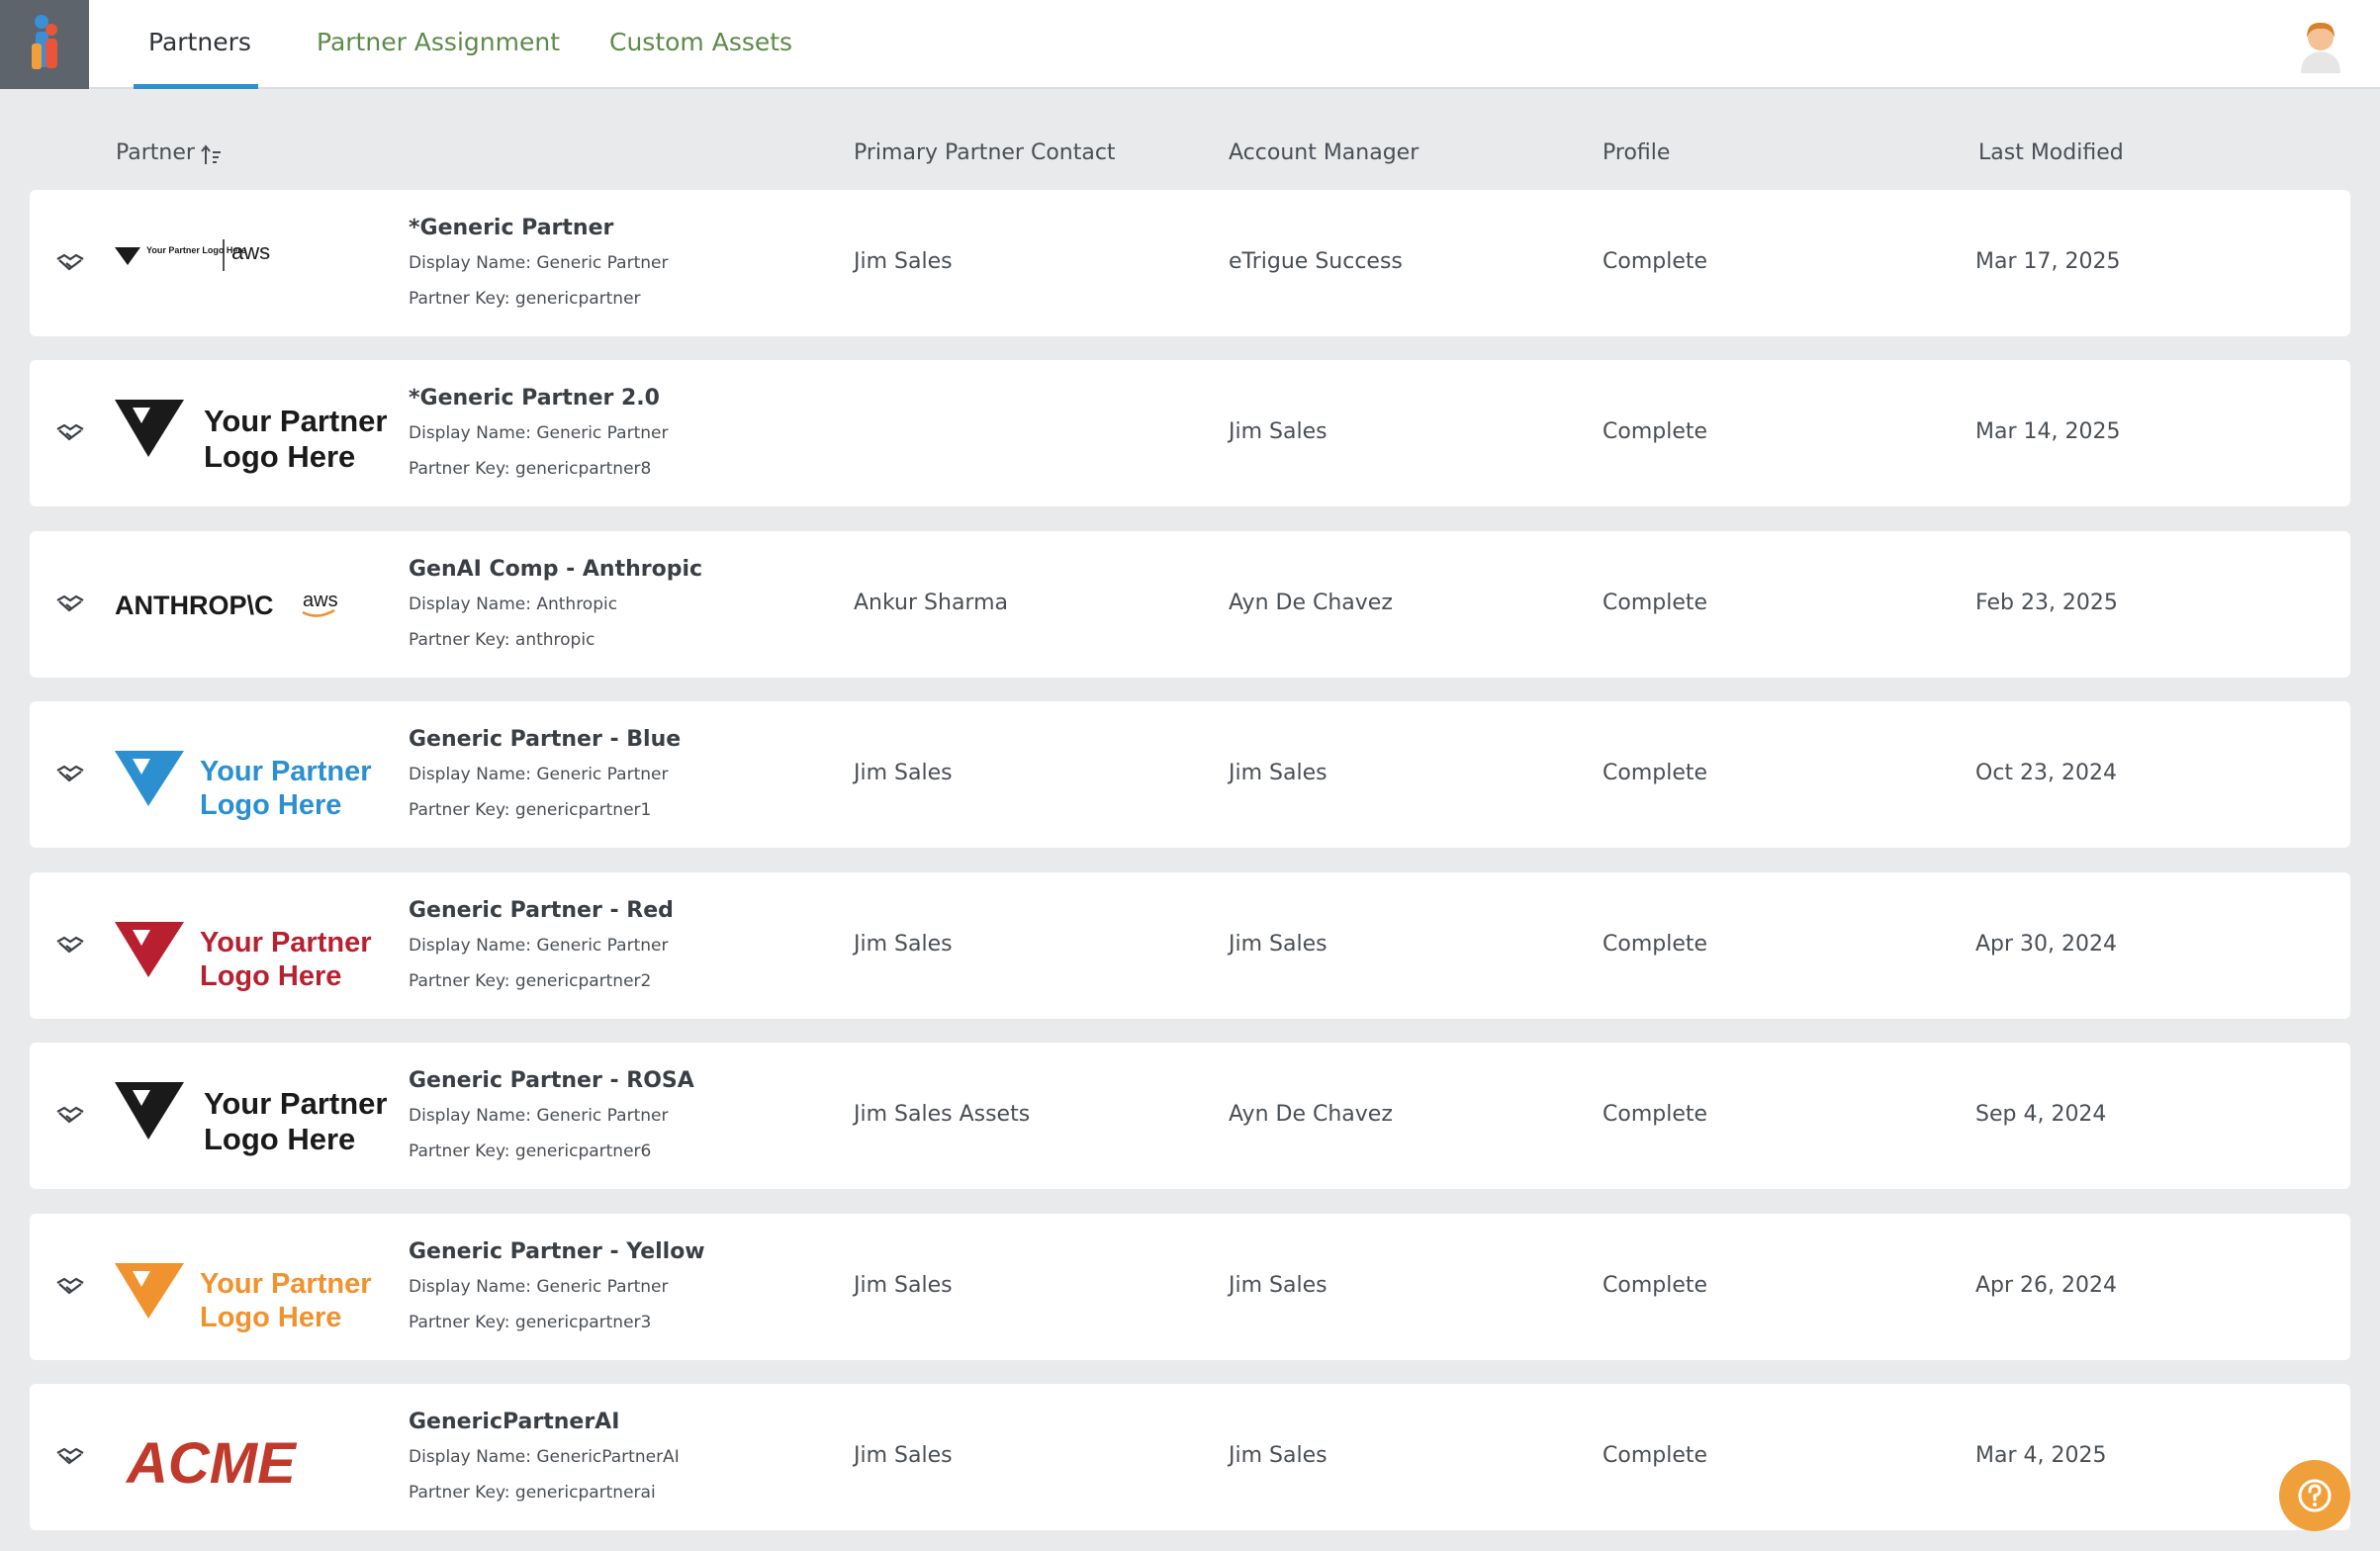 The width and height of the screenshot is (2380, 1551). I want to click on help-button, so click(2314, 1495).